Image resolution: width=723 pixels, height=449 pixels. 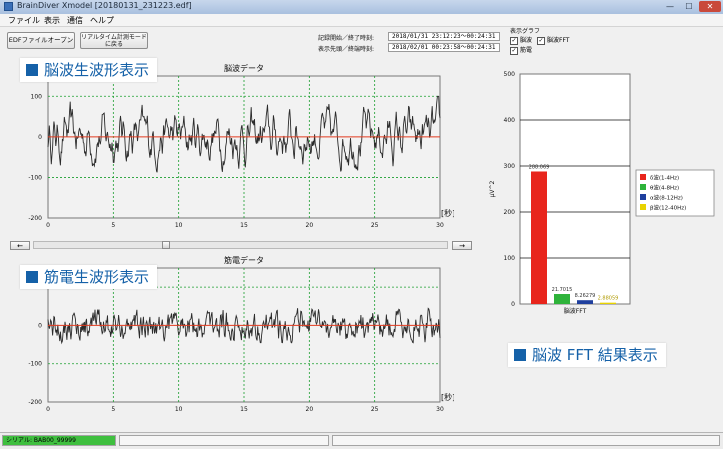 What do you see at coordinates (510, 120) in the screenshot?
I see `y-tick-label: 400` at bounding box center [510, 120].